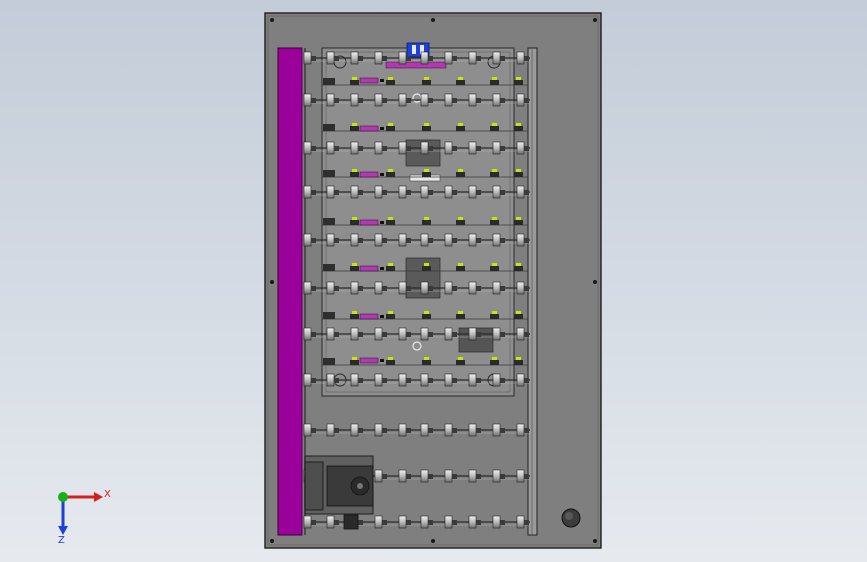  I want to click on motor-mount, so click(314, 486).